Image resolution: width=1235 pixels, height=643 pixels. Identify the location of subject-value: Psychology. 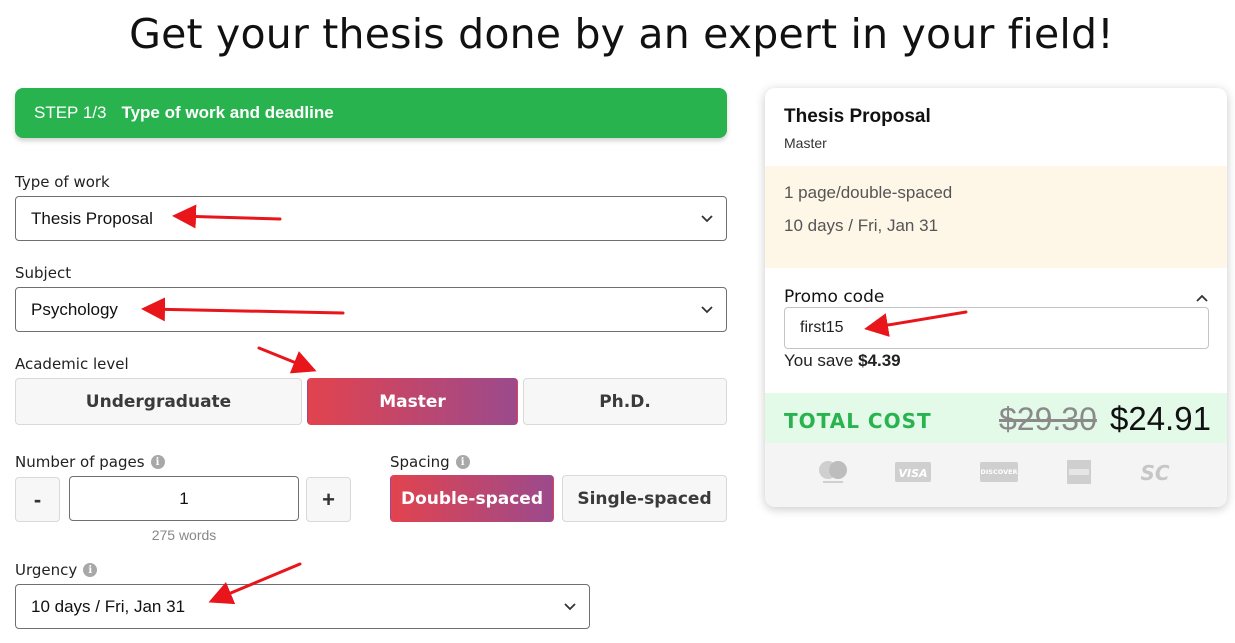
(74, 309).